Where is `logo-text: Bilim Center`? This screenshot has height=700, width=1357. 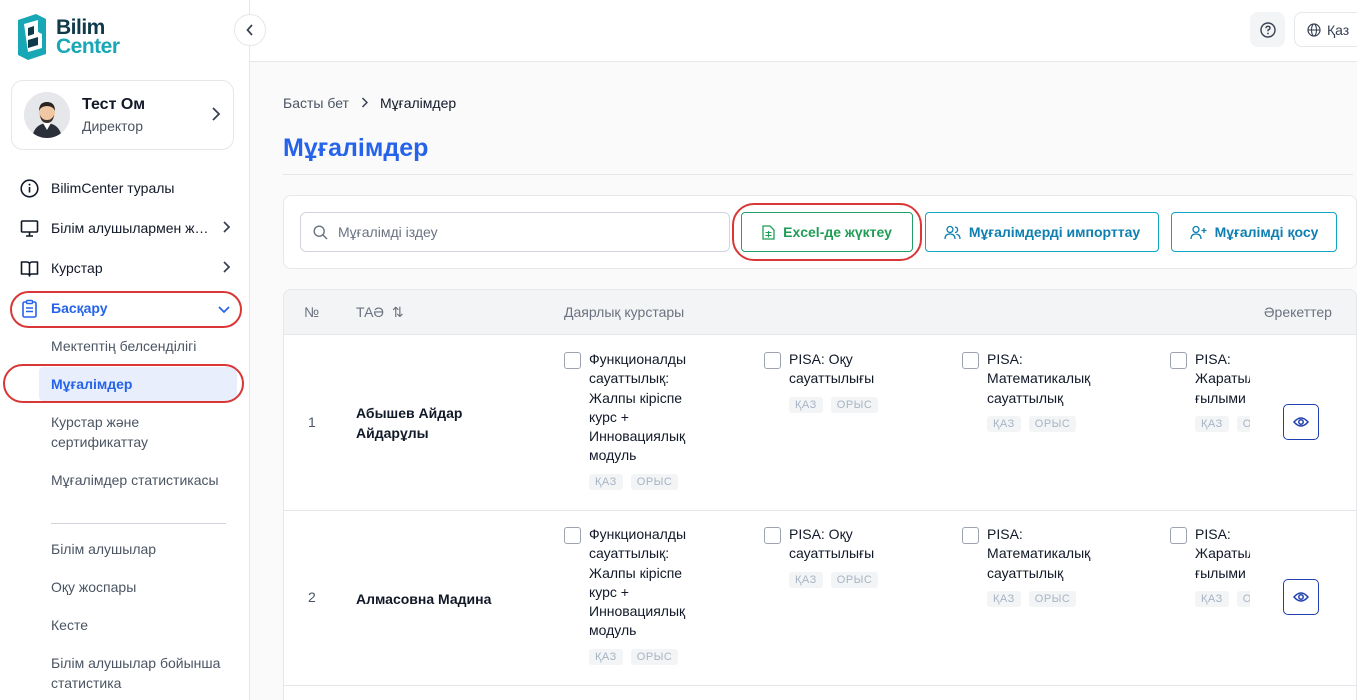
logo-text: Bilim Center is located at coordinates (88, 37).